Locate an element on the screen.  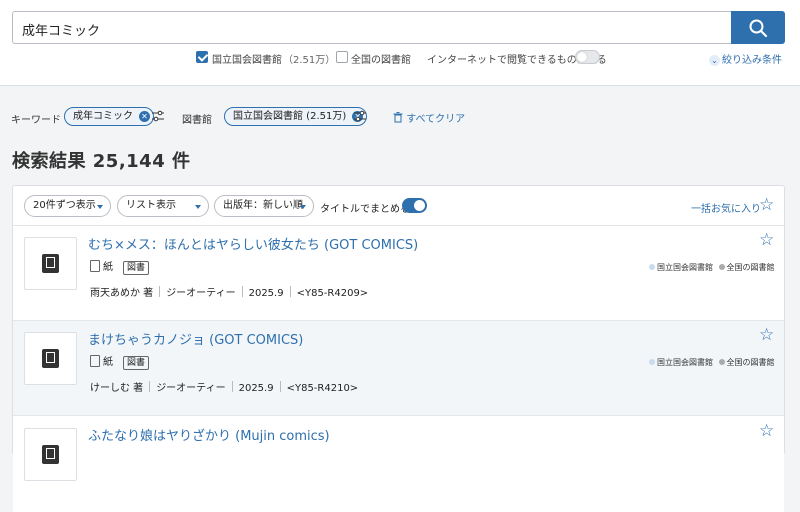
keyword-label: キーワード is located at coordinates (36, 120).